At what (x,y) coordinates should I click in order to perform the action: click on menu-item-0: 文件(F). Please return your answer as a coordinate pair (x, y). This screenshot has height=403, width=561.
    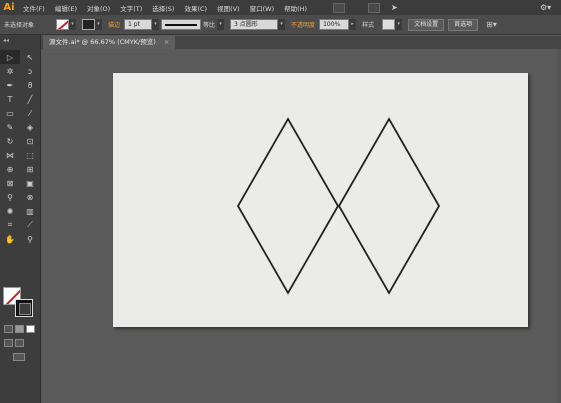
    Looking at the image, I should click on (34, 8).